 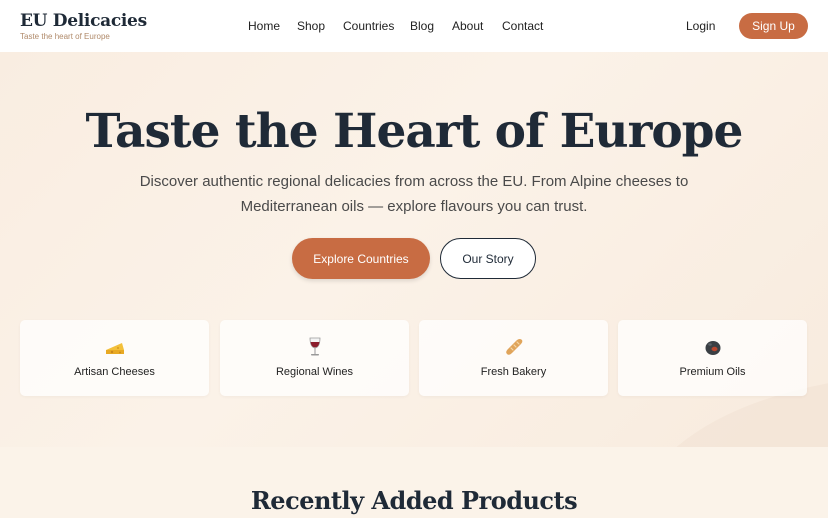 I want to click on nav-shop: Shop, so click(x=311, y=26).